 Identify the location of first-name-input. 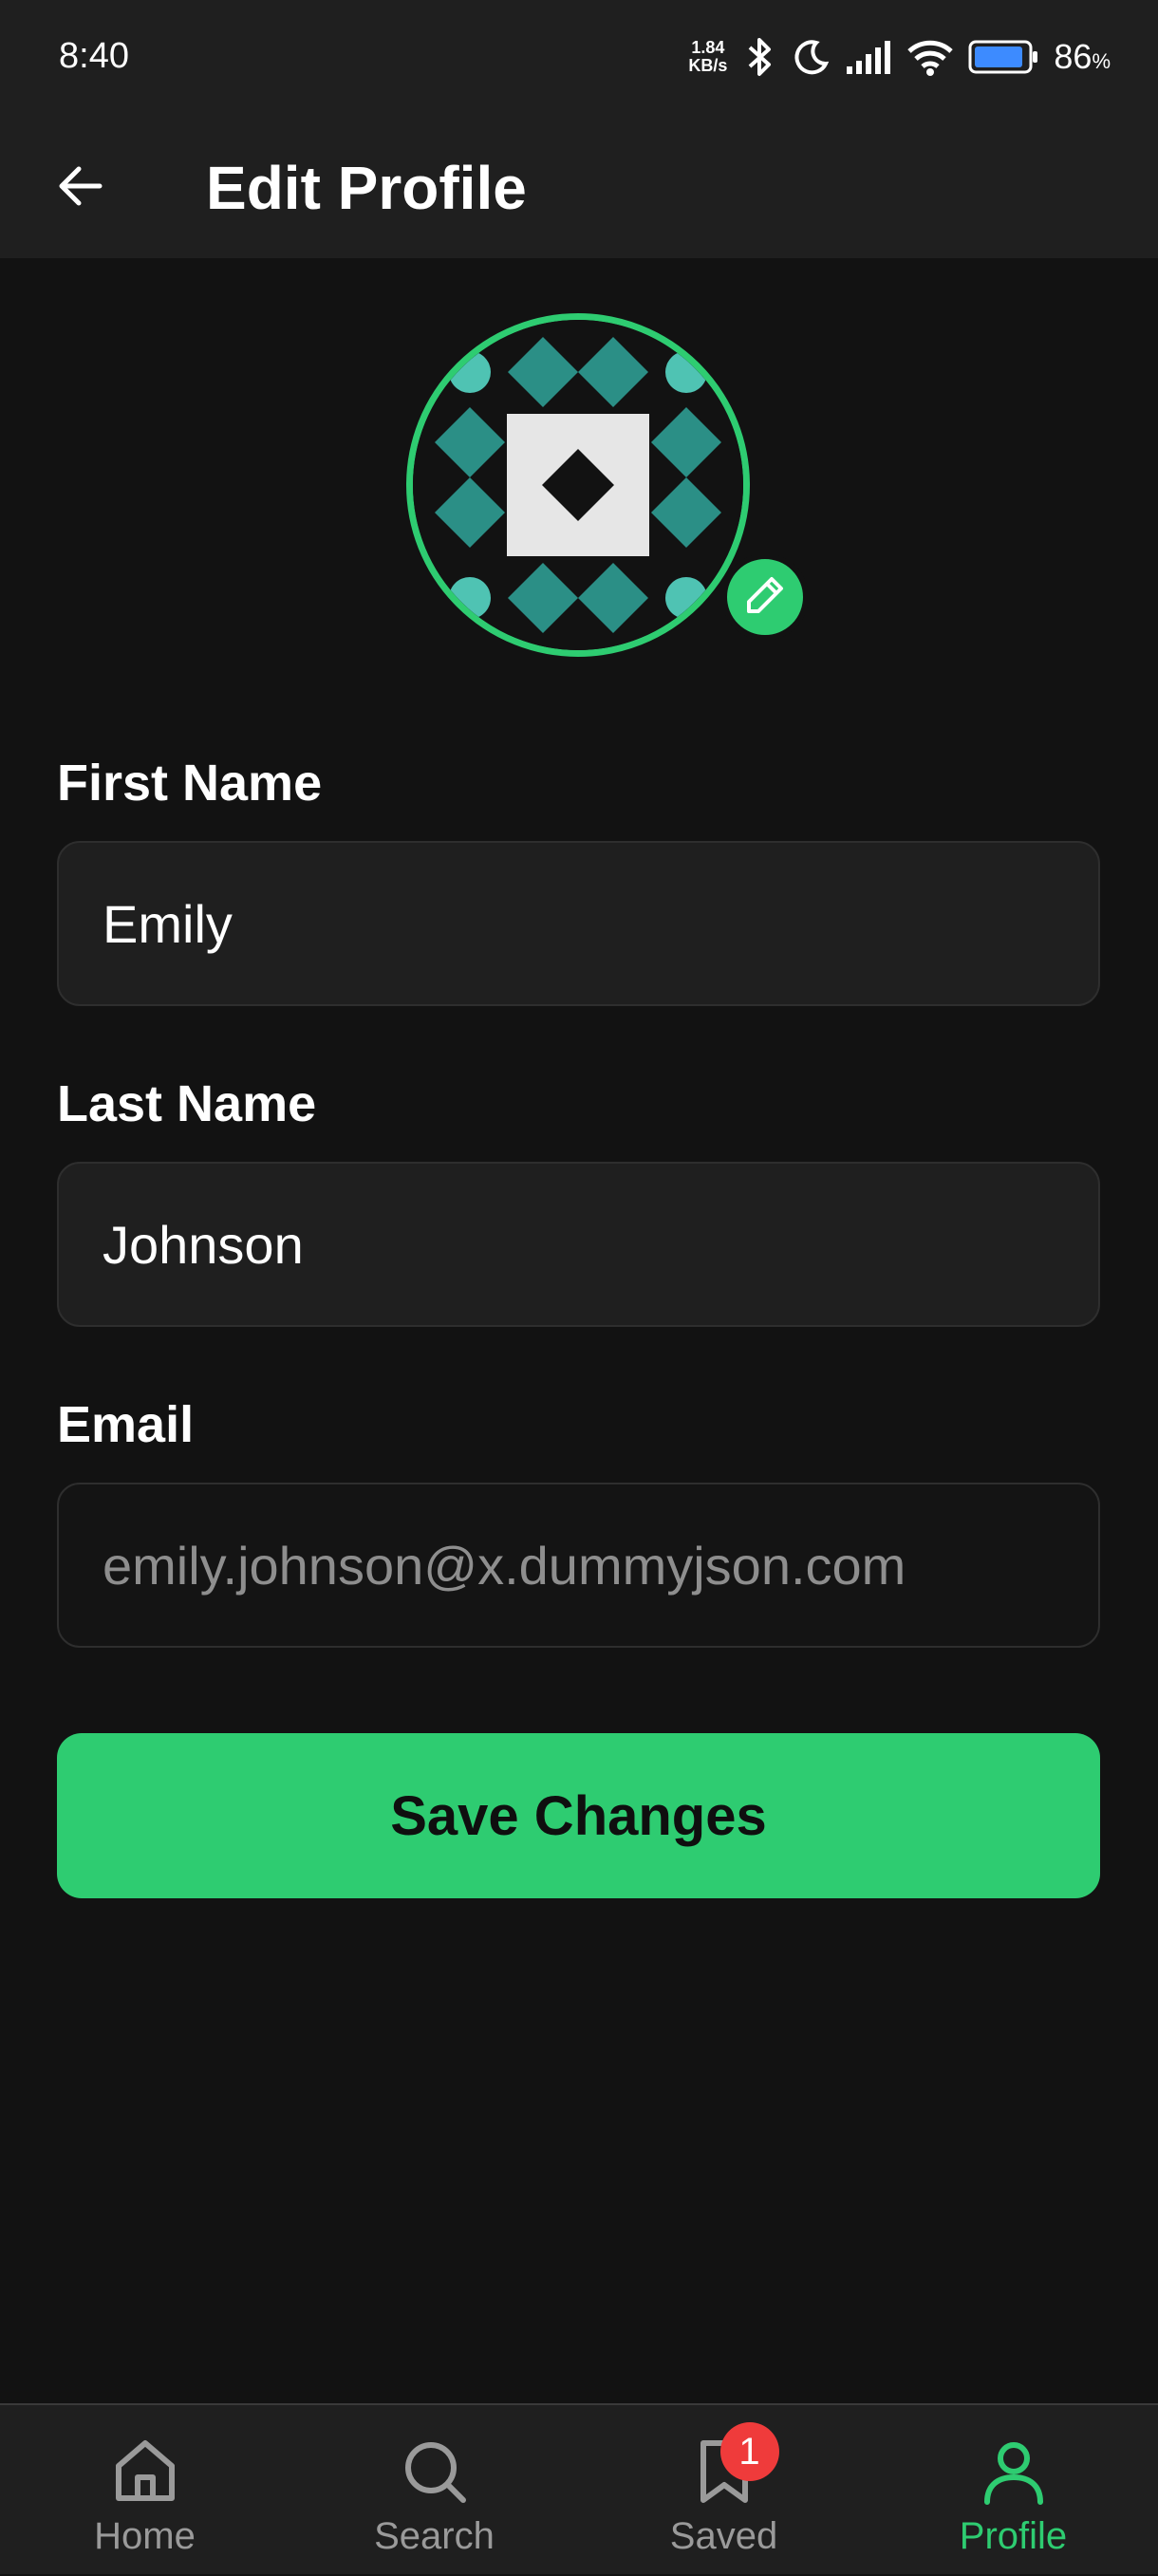
(600, 924).